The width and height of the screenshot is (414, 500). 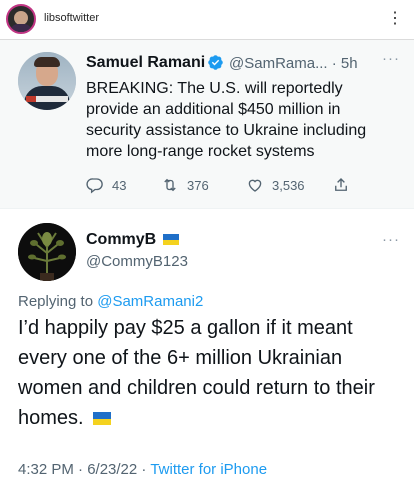 What do you see at coordinates (21, 28) in the screenshot?
I see `avatar-shirt` at bounding box center [21, 28].